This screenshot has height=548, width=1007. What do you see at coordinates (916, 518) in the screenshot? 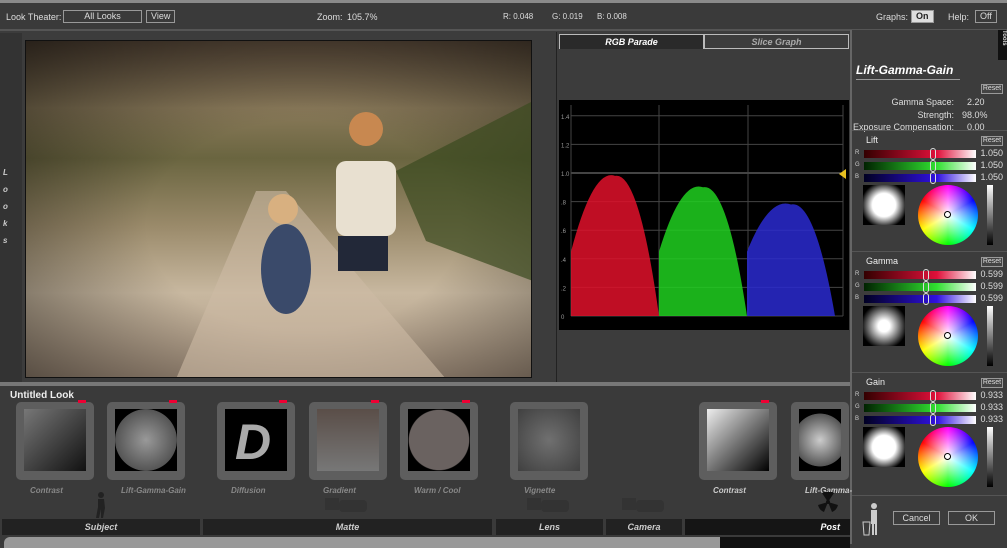
I see `cancel-button: Cancel` at bounding box center [916, 518].